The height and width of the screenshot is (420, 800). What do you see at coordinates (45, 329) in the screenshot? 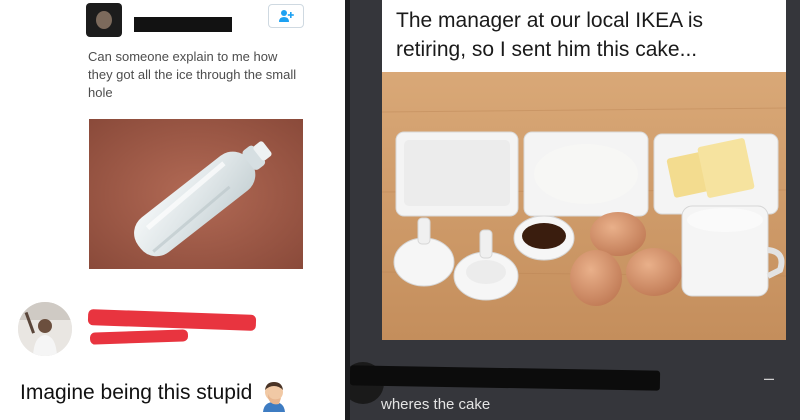
I see `replier-avatar` at bounding box center [45, 329].